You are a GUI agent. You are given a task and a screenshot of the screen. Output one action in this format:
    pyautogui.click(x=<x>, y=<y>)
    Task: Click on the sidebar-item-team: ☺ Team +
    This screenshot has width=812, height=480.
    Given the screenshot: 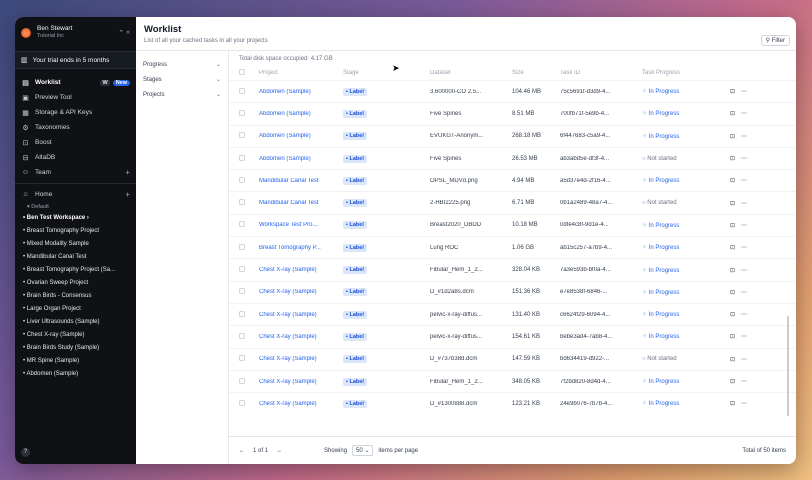 What is the action you would take?
    pyautogui.click(x=75, y=172)
    